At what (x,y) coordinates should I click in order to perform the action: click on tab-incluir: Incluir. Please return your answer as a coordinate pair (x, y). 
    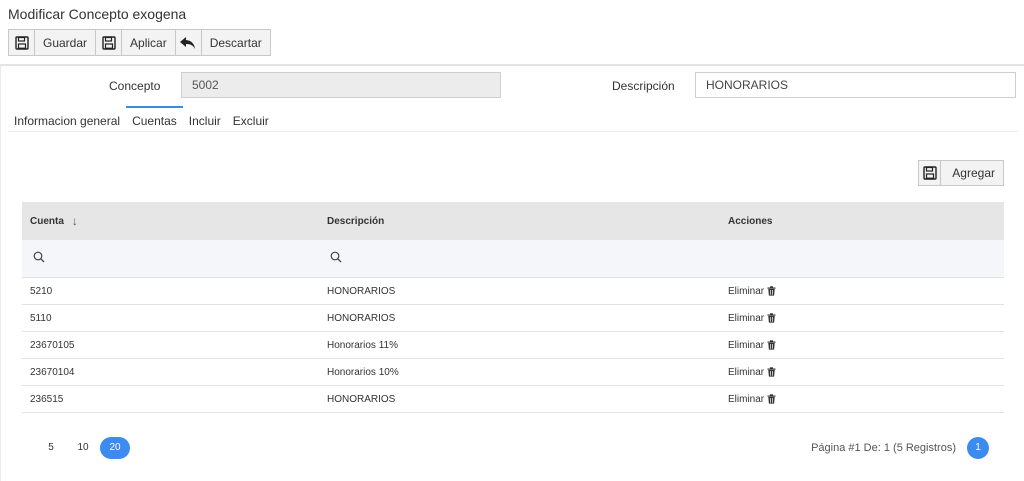
    Looking at the image, I should click on (205, 119).